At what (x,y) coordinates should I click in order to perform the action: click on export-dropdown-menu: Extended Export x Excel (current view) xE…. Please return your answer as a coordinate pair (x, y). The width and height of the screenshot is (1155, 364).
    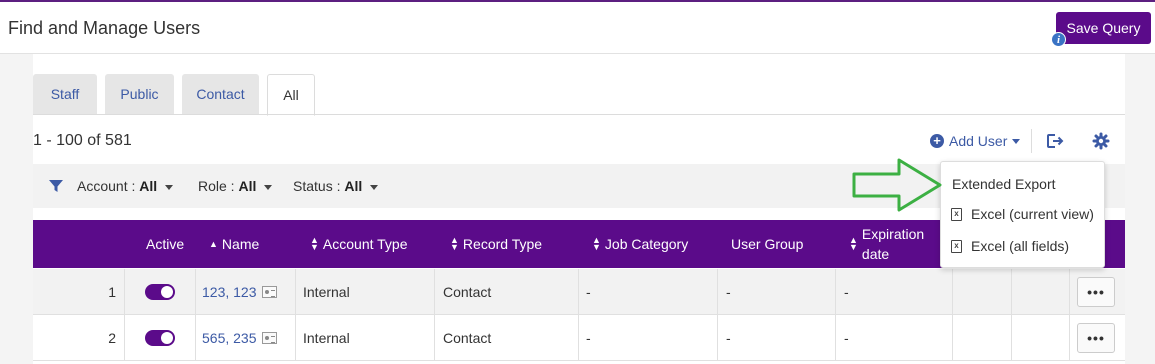
    Looking at the image, I should click on (1022, 214).